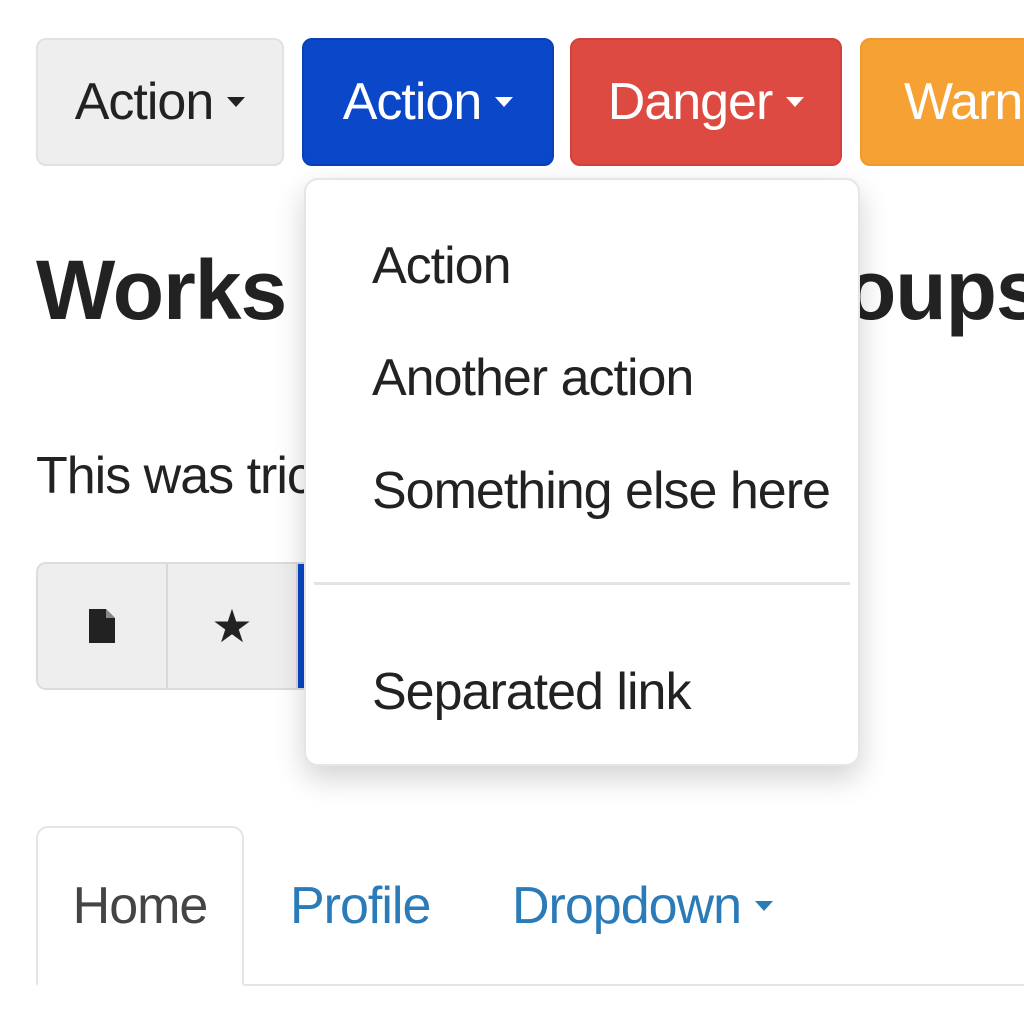  Describe the element at coordinates (690, 102) in the screenshot. I see `danger-button-label: Danger` at that location.